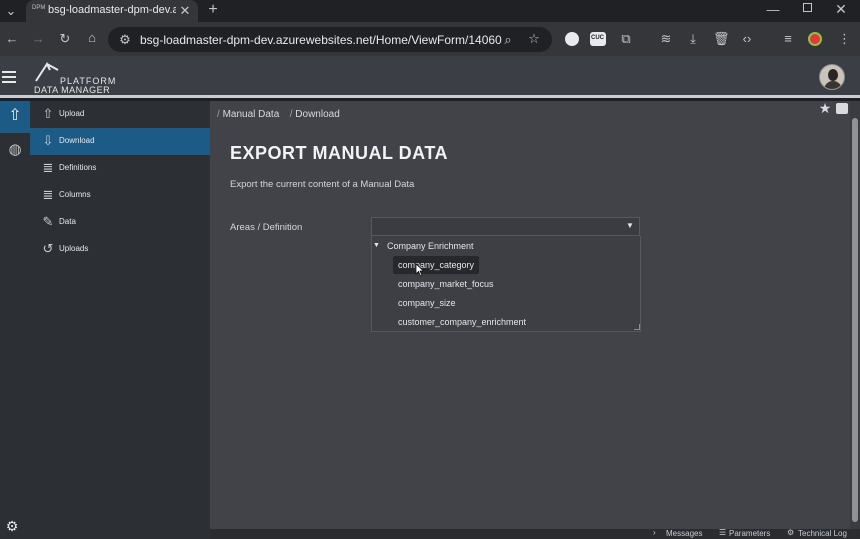 This screenshot has width=860, height=539. I want to click on maximize-icon, so click(807, 7).